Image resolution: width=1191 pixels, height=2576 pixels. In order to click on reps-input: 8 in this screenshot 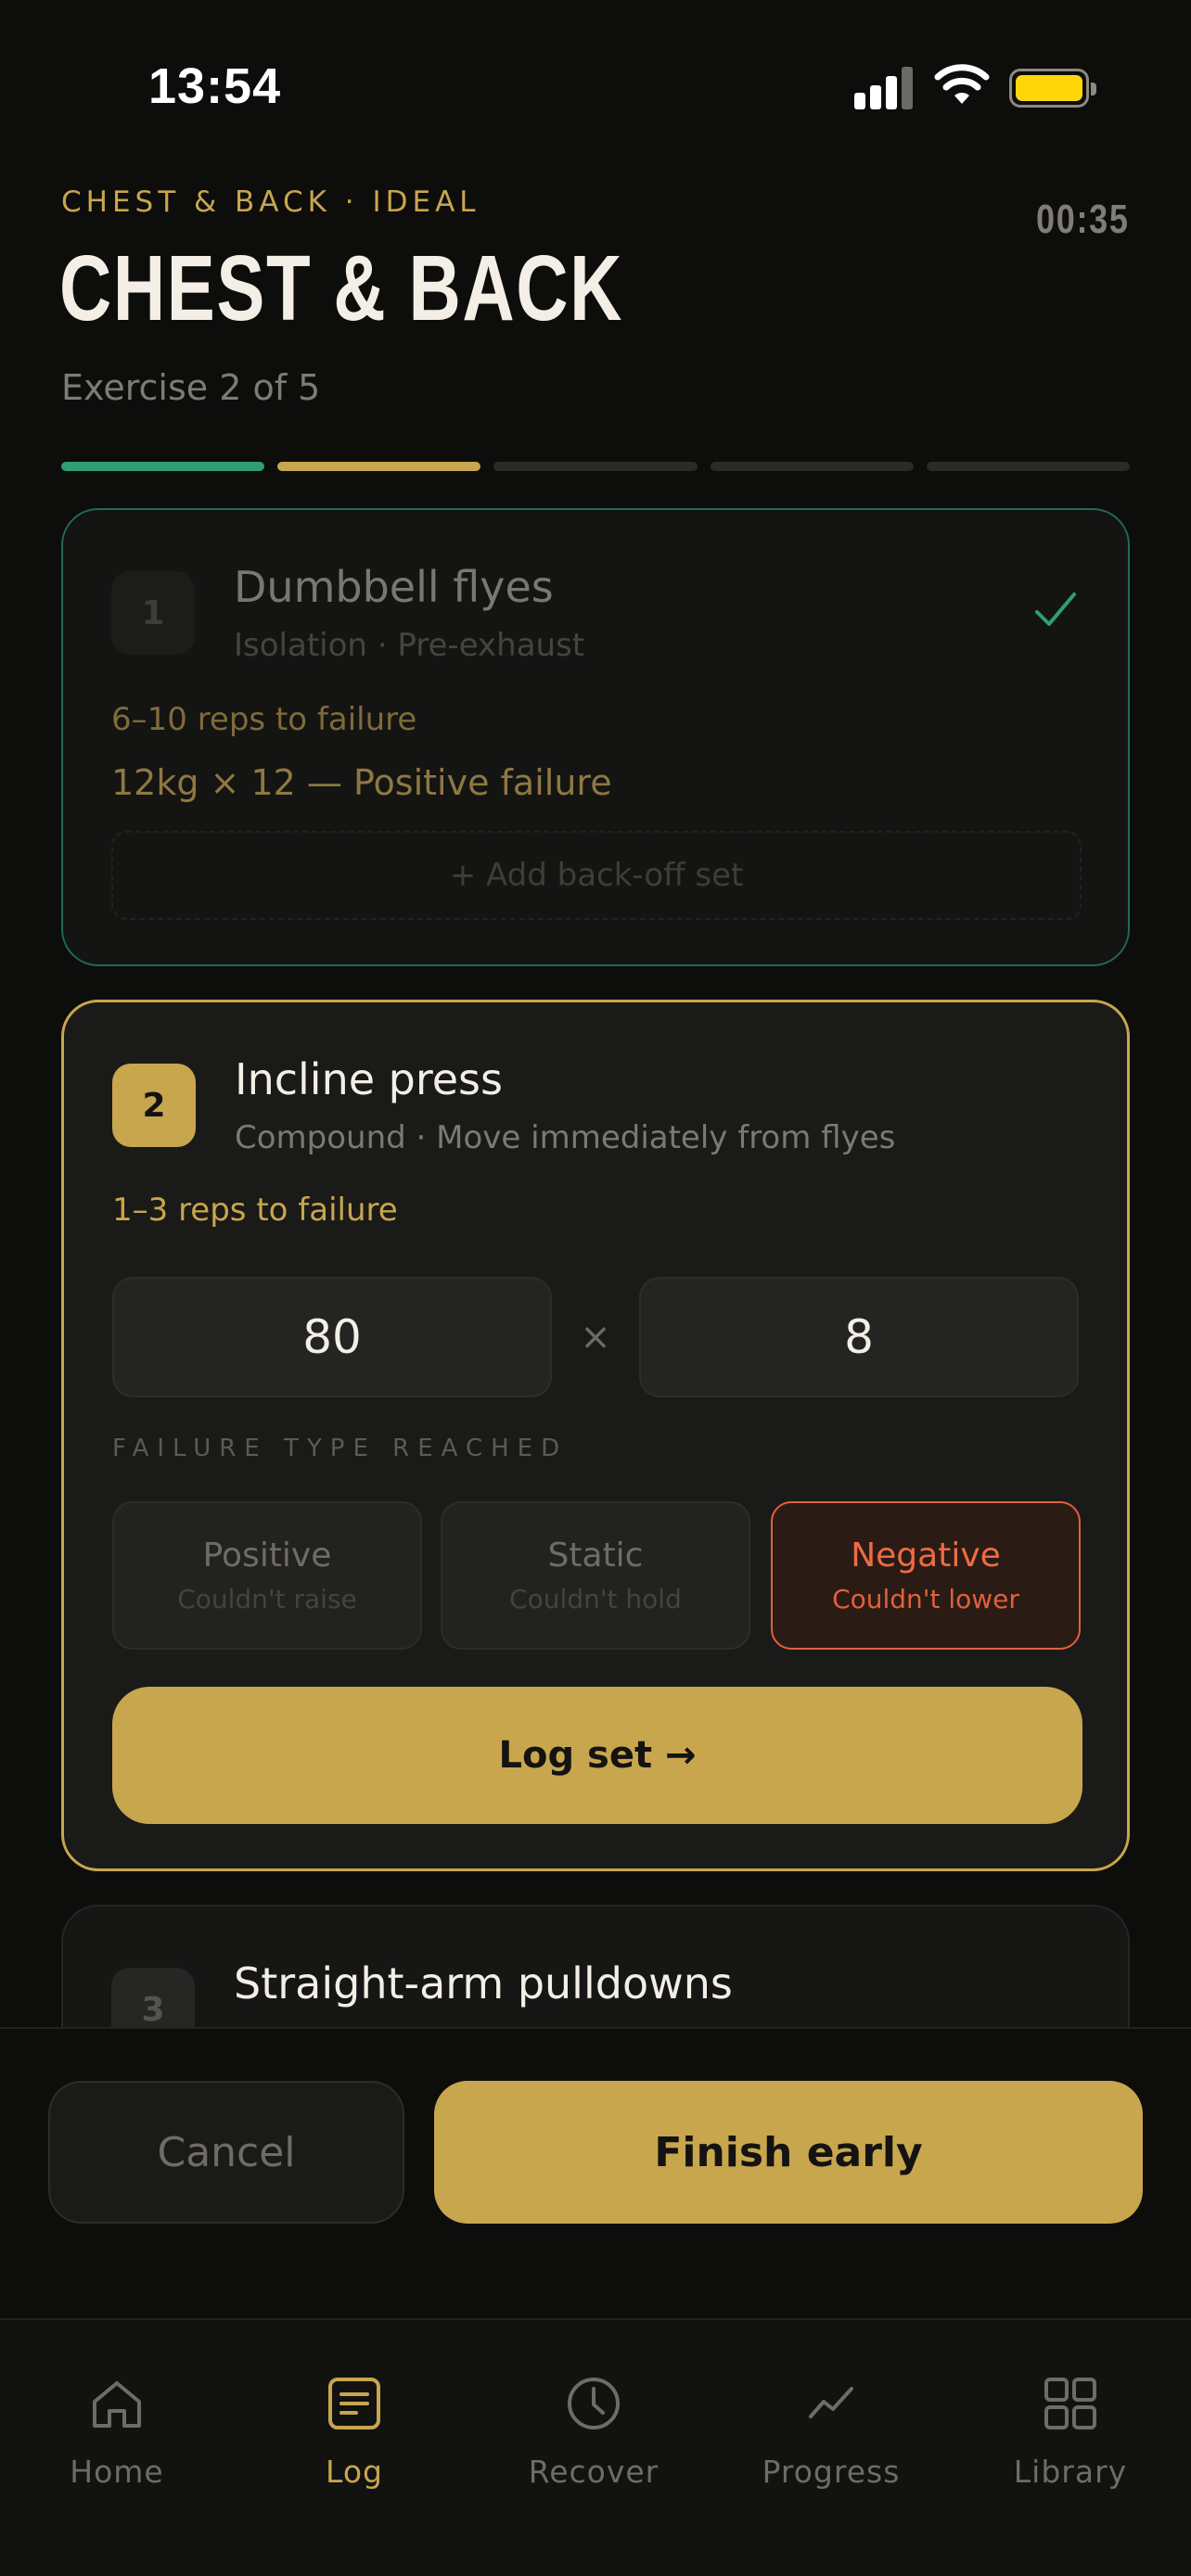, I will do `click(859, 1337)`.